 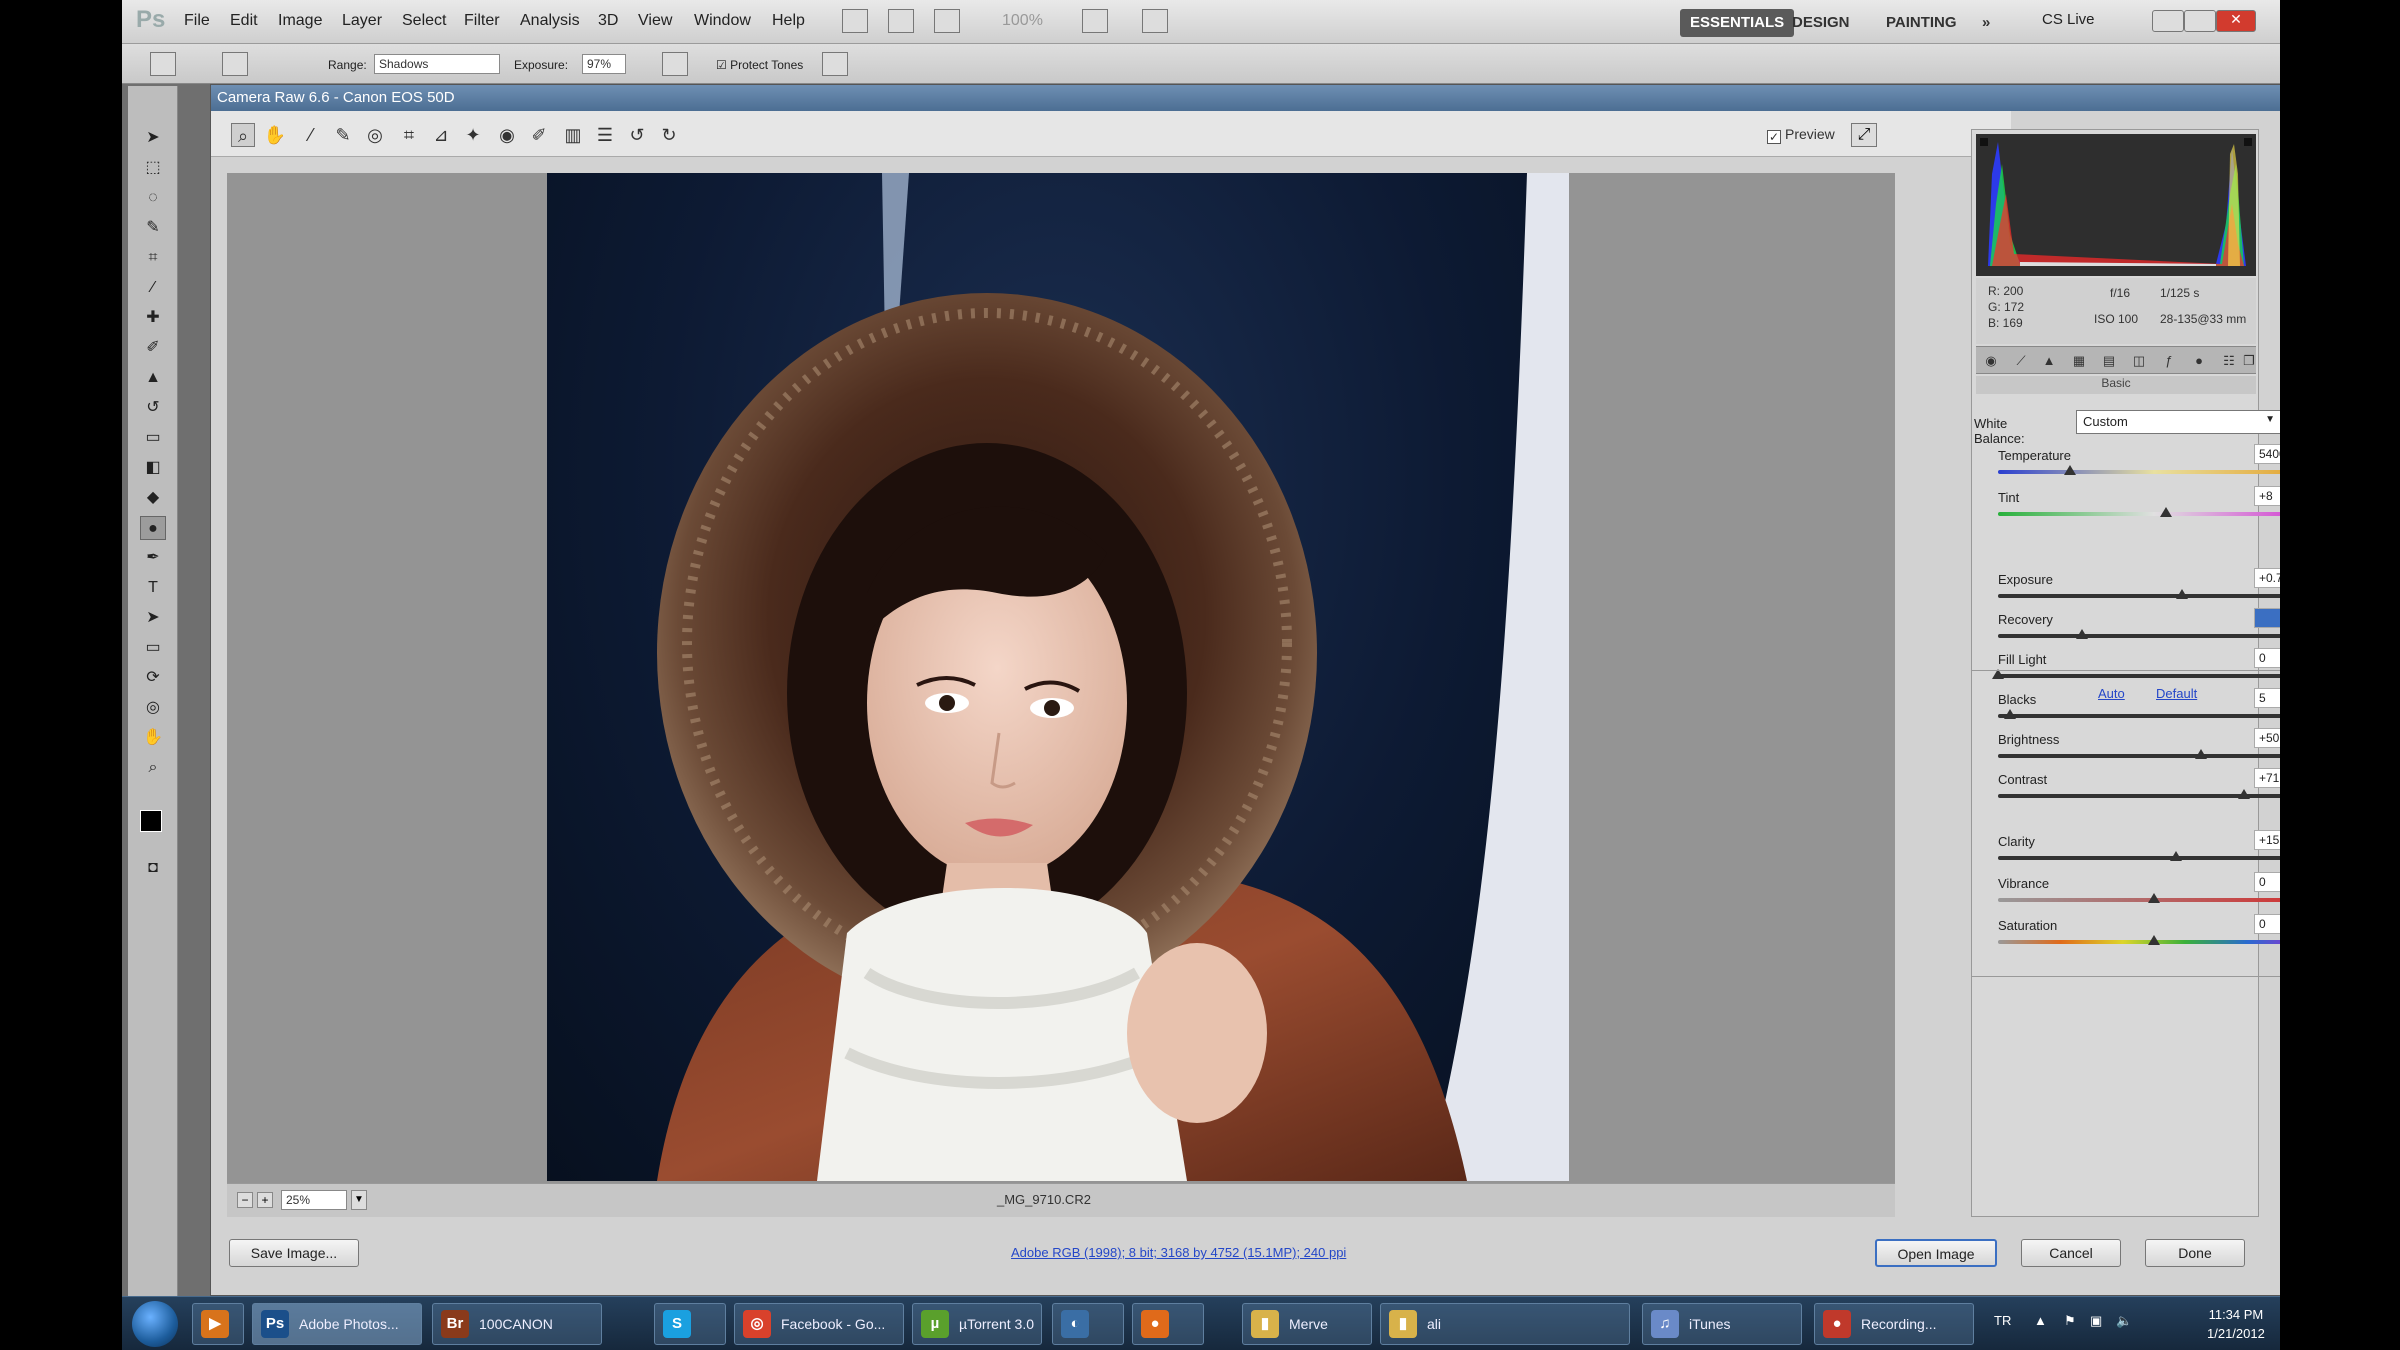 What do you see at coordinates (265, 1200) in the screenshot?
I see `zoom-in-button: +` at bounding box center [265, 1200].